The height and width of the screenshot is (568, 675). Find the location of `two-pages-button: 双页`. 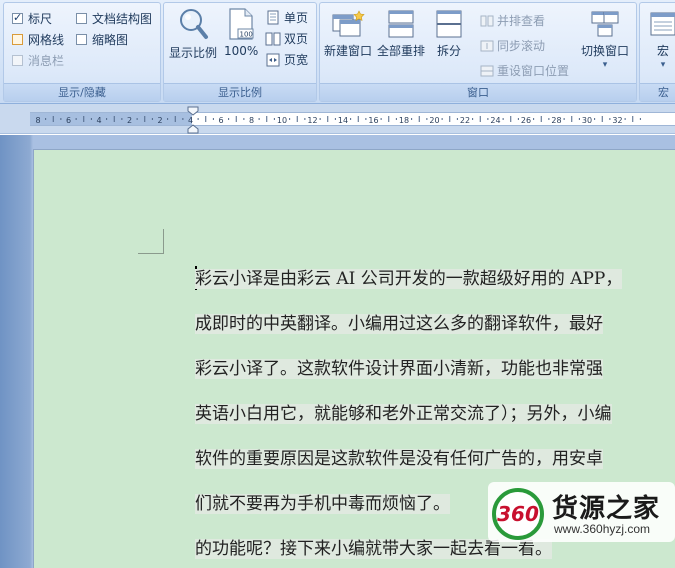

two-pages-button: 双页 is located at coordinates (286, 38).